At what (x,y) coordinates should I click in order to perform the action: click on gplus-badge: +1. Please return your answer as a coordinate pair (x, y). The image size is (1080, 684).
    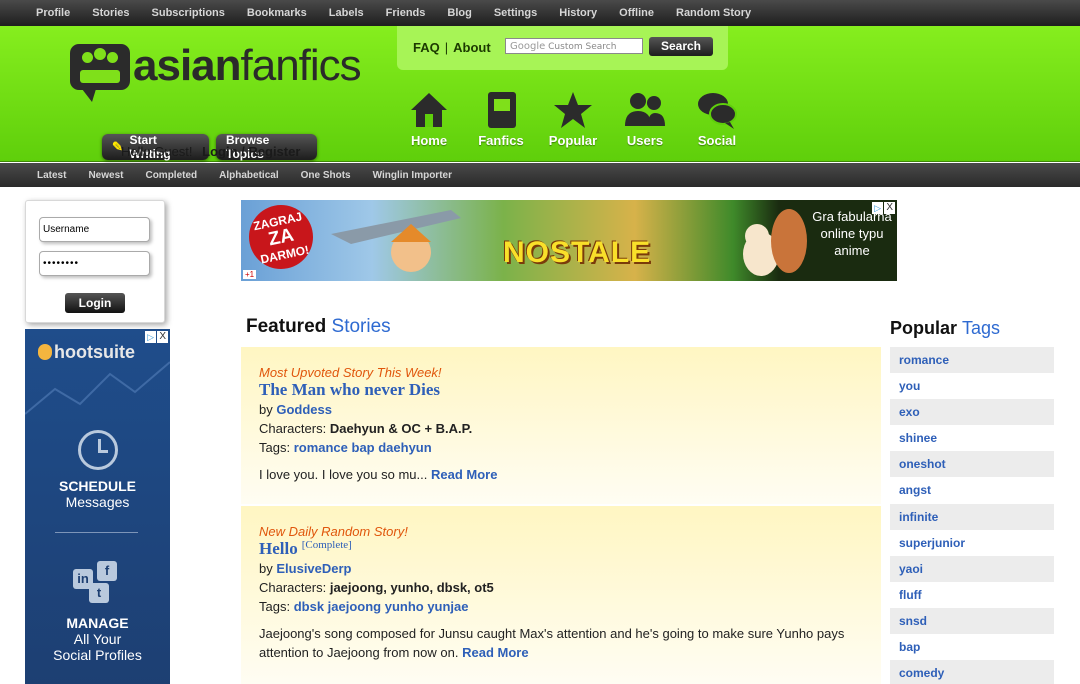
    Looking at the image, I should click on (250, 274).